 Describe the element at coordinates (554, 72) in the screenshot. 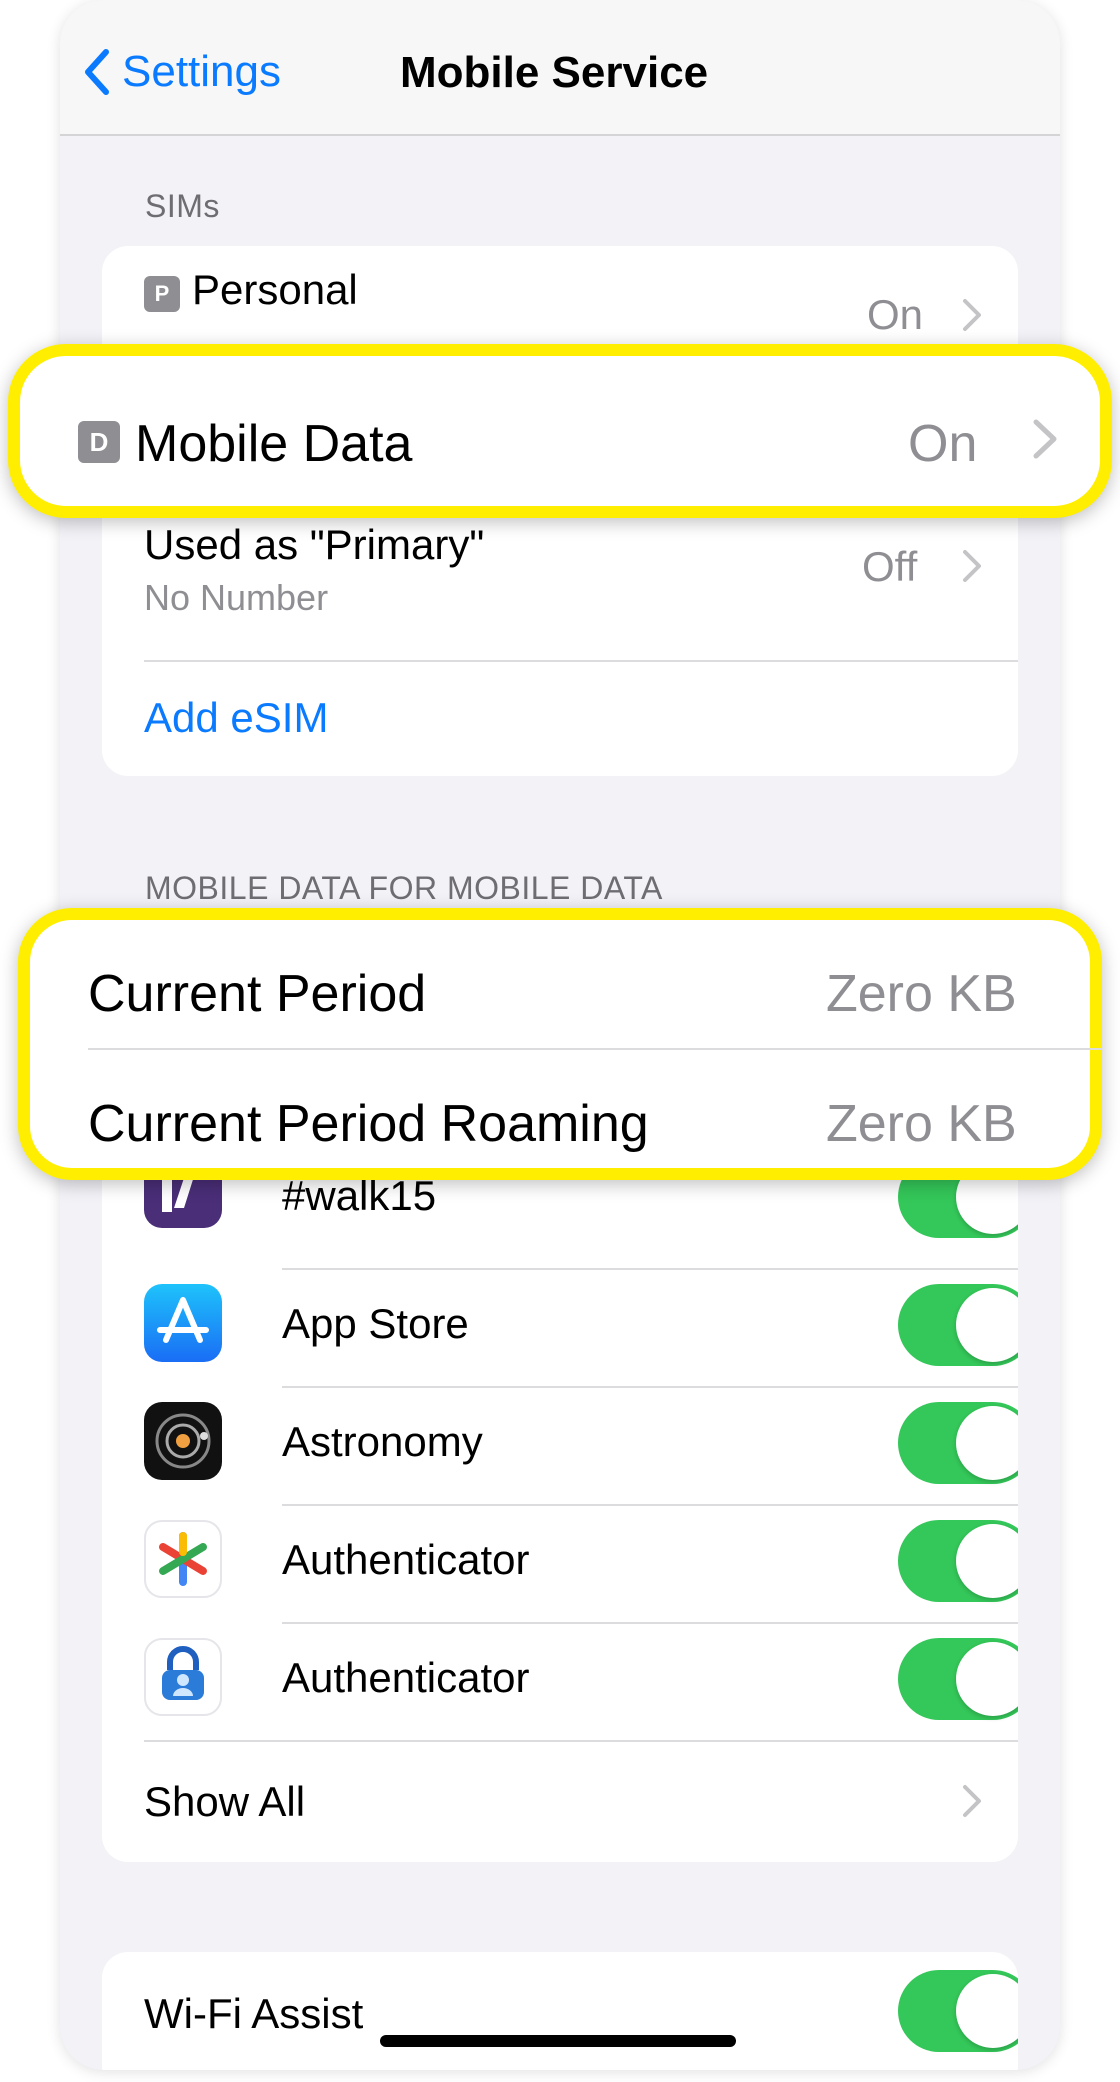

I see `page-title: Mobile Service` at that location.